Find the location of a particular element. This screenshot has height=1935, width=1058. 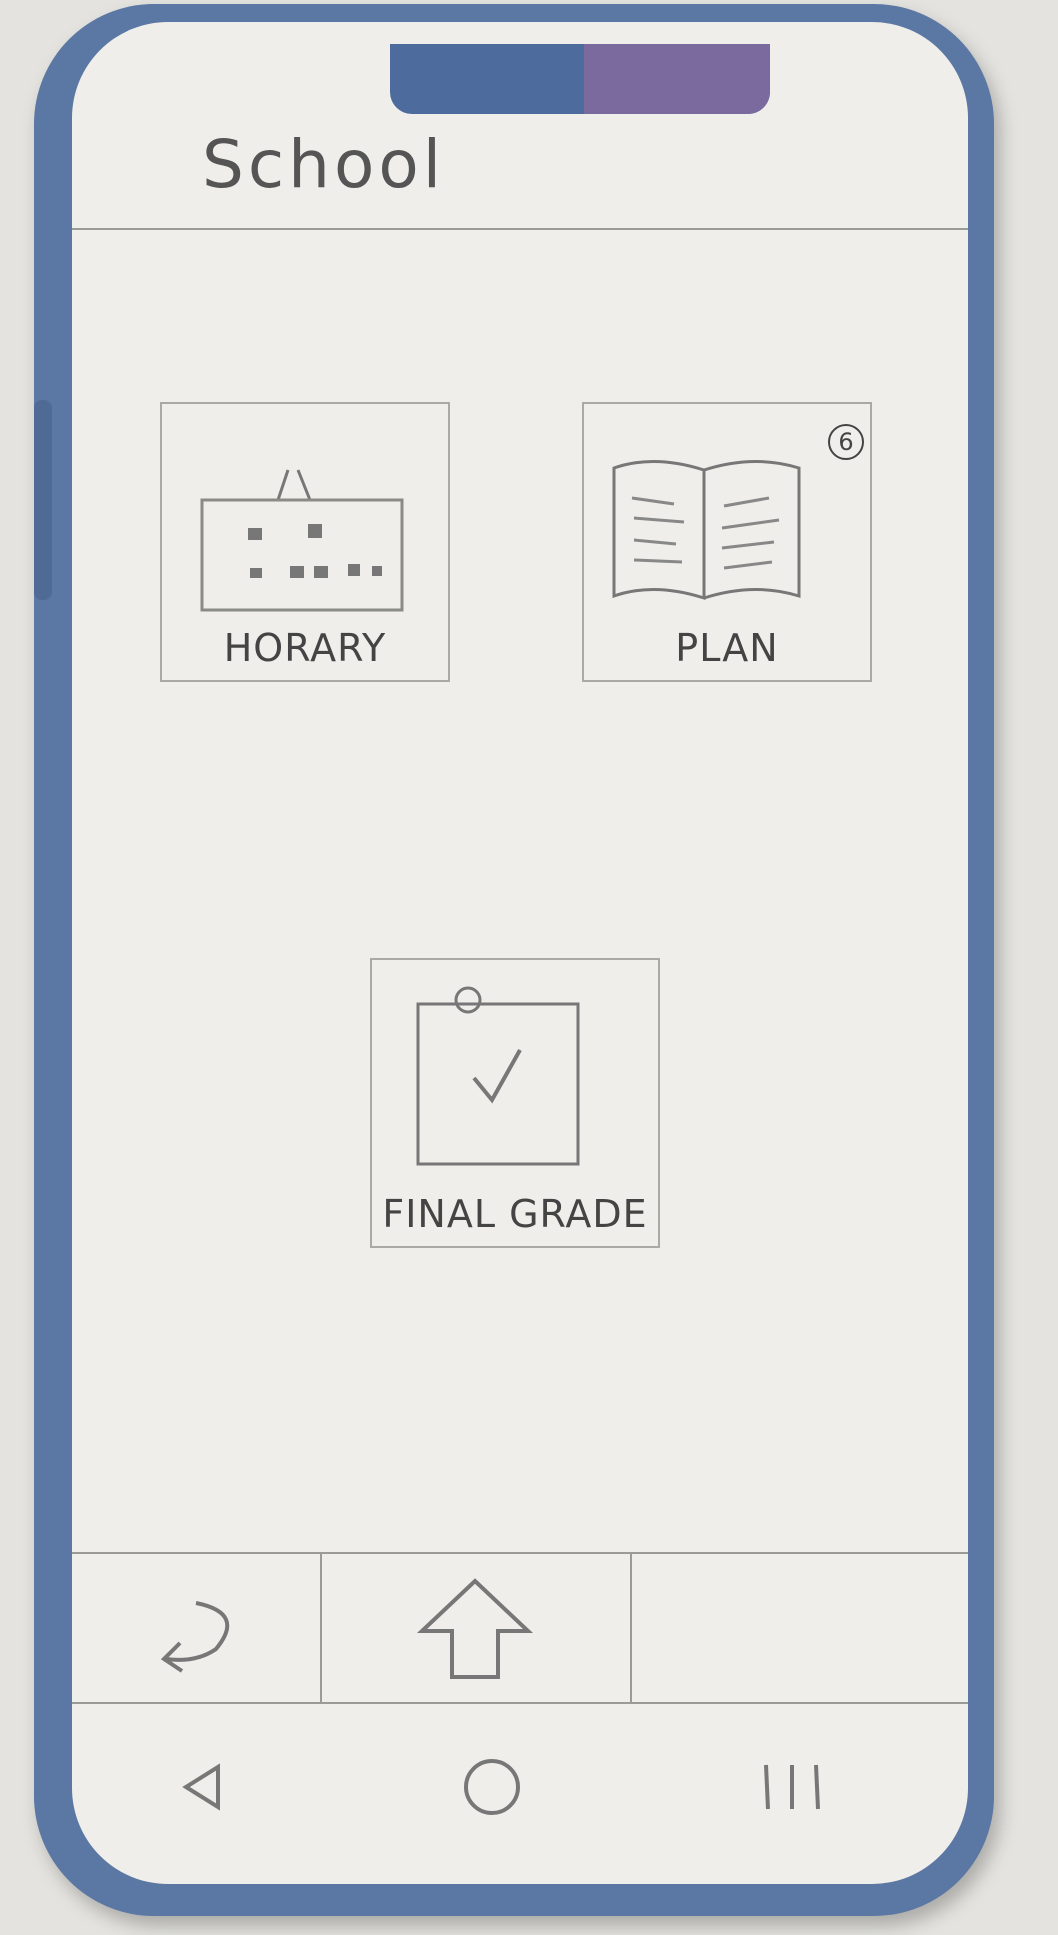

calendar-icon is located at coordinates (303, 535).